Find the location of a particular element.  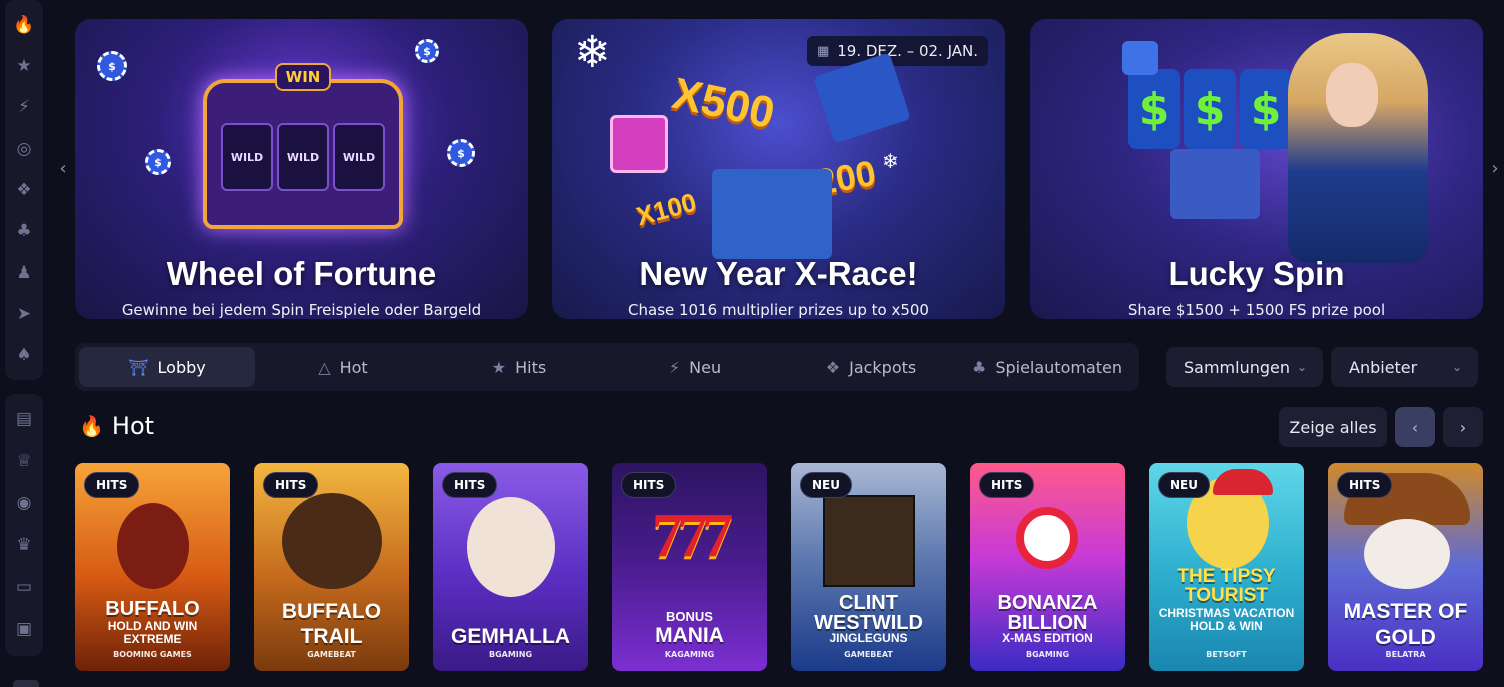

sidebar: 🔥 ★ ⚡ ◎ ❖ ♣ ♟ ➤ ♠ ▤ ♕ ◉ ♛ ▭ ▣ is located at coordinates (24, 343).